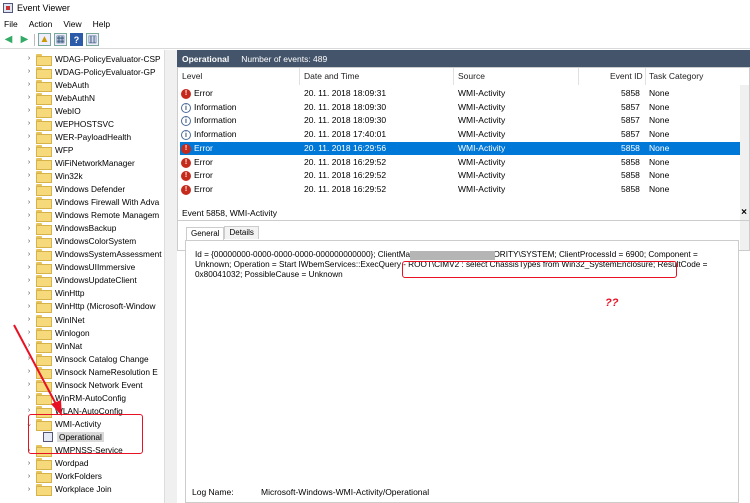 Image resolution: width=750 pixels, height=503 pixels. I want to click on column-task-category: Task Category, so click(676, 76).